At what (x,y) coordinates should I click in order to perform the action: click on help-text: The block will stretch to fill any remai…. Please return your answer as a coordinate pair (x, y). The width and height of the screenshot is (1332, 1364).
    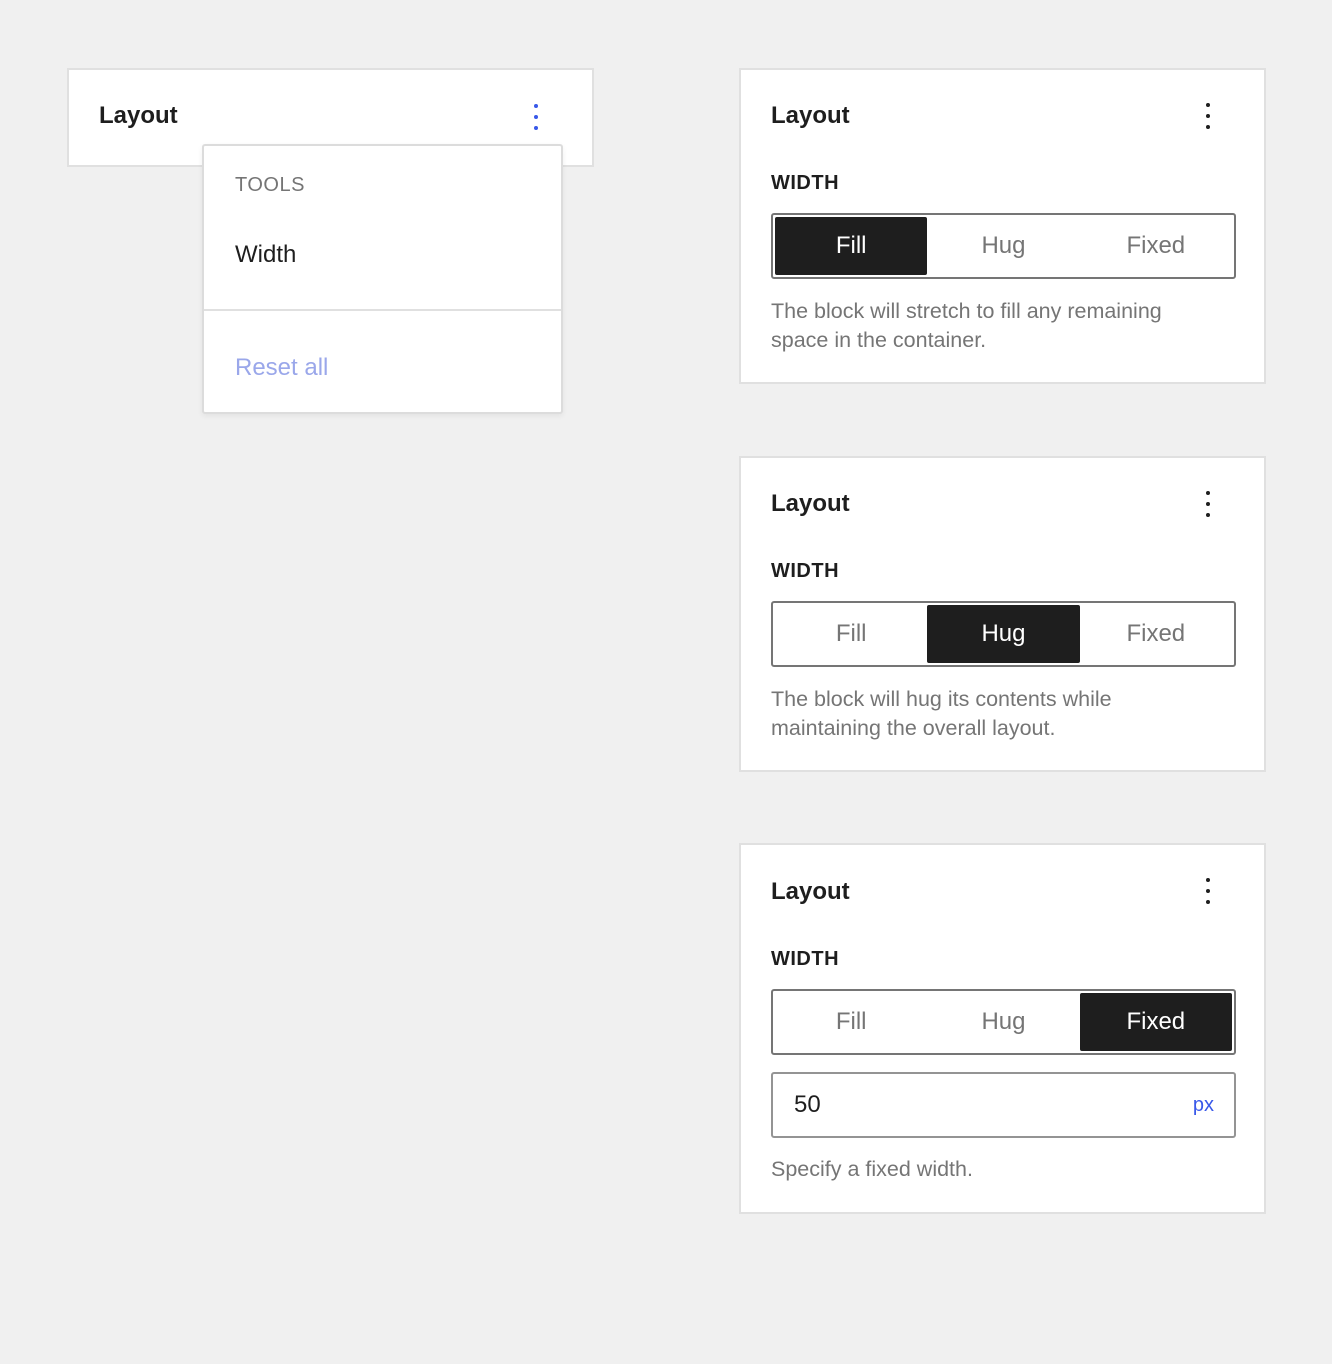
    Looking at the image, I should click on (966, 325).